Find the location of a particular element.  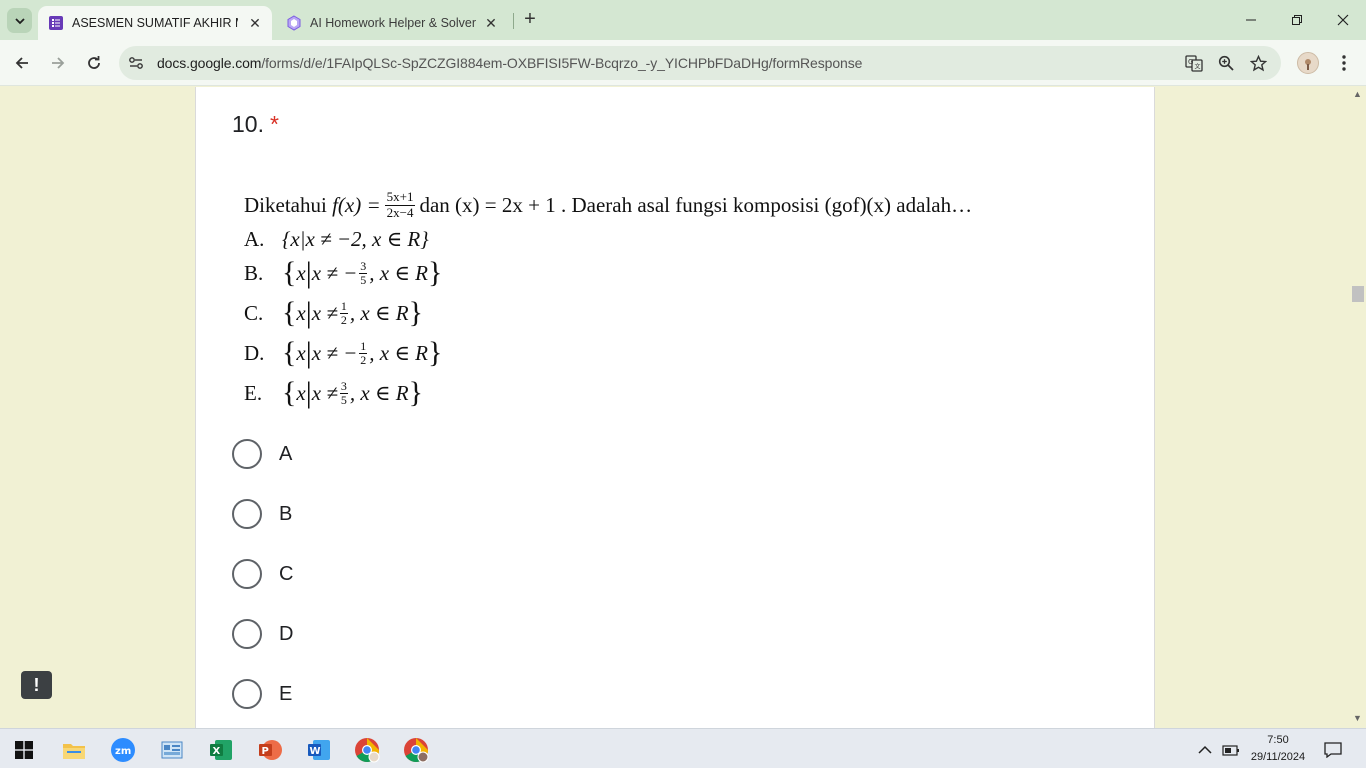

option-fraction: 35 is located at coordinates (363, 272).